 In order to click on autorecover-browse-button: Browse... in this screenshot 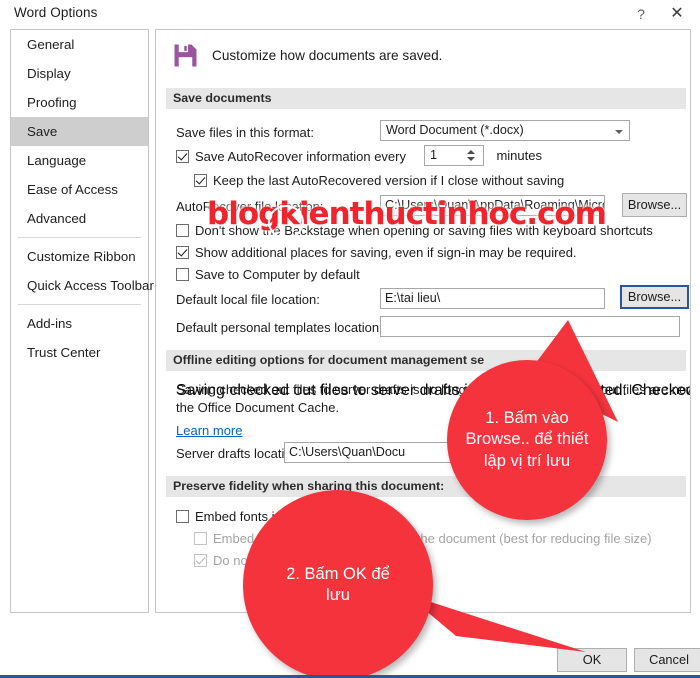, I will do `click(654, 205)`.